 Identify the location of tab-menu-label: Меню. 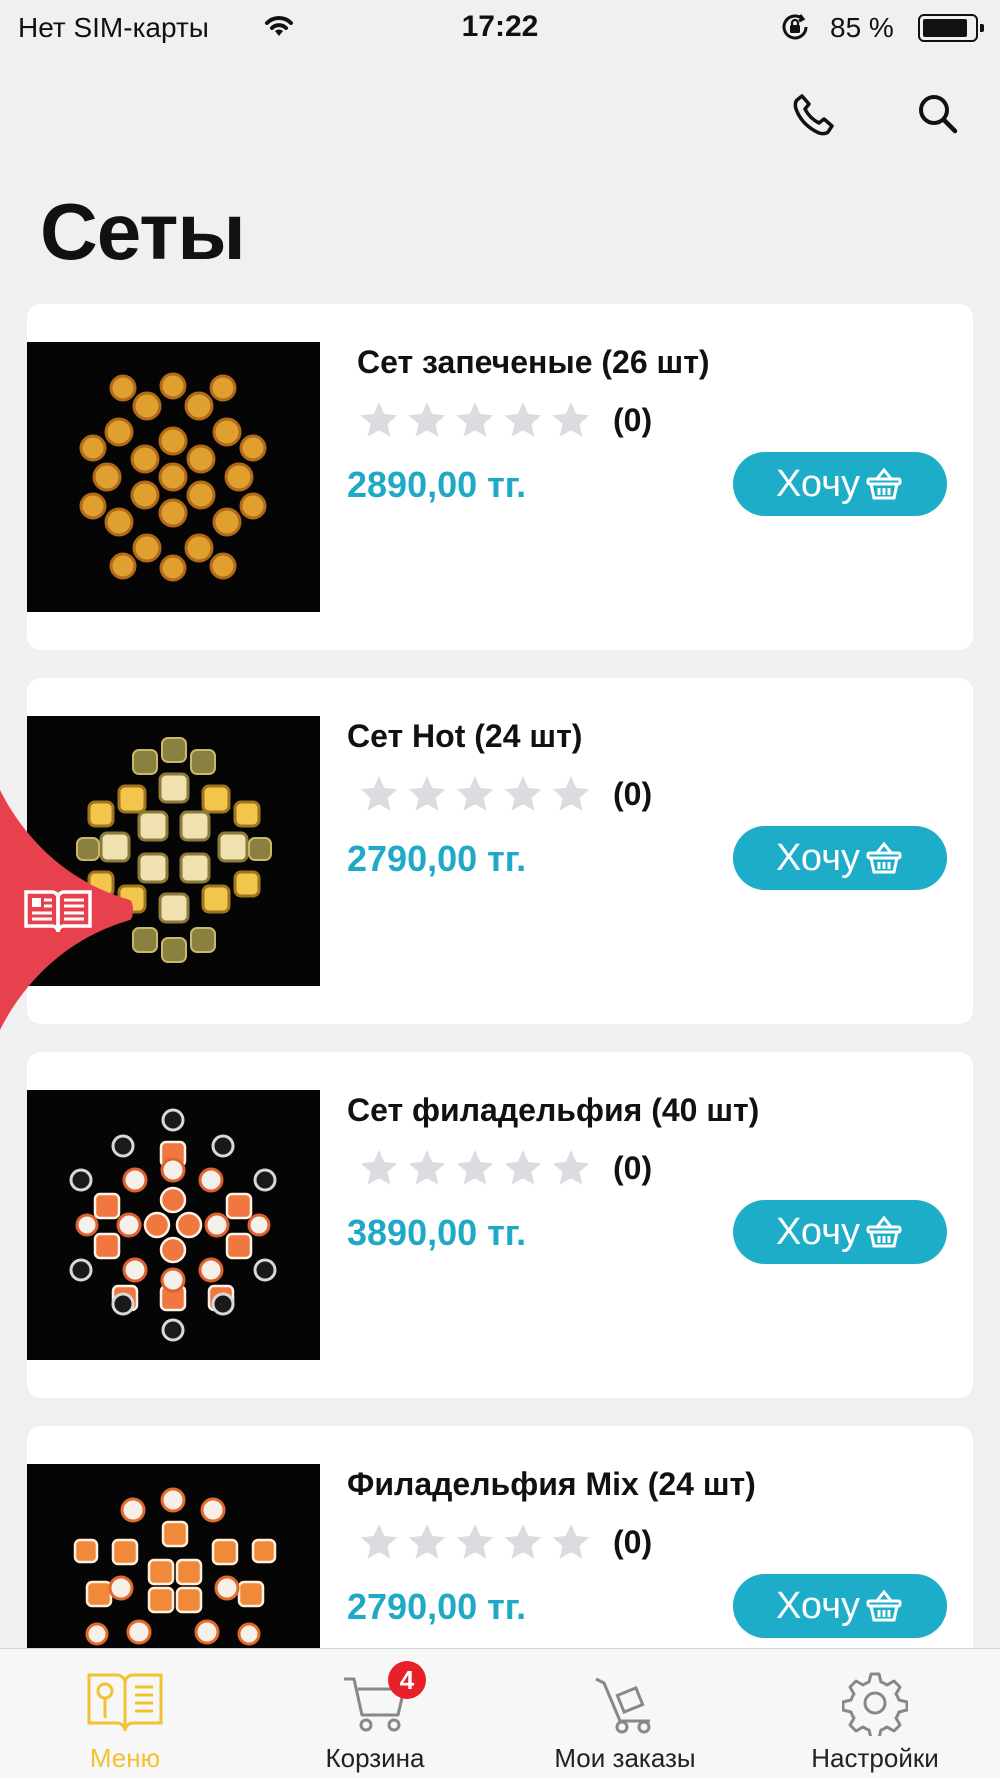
(125, 1758).